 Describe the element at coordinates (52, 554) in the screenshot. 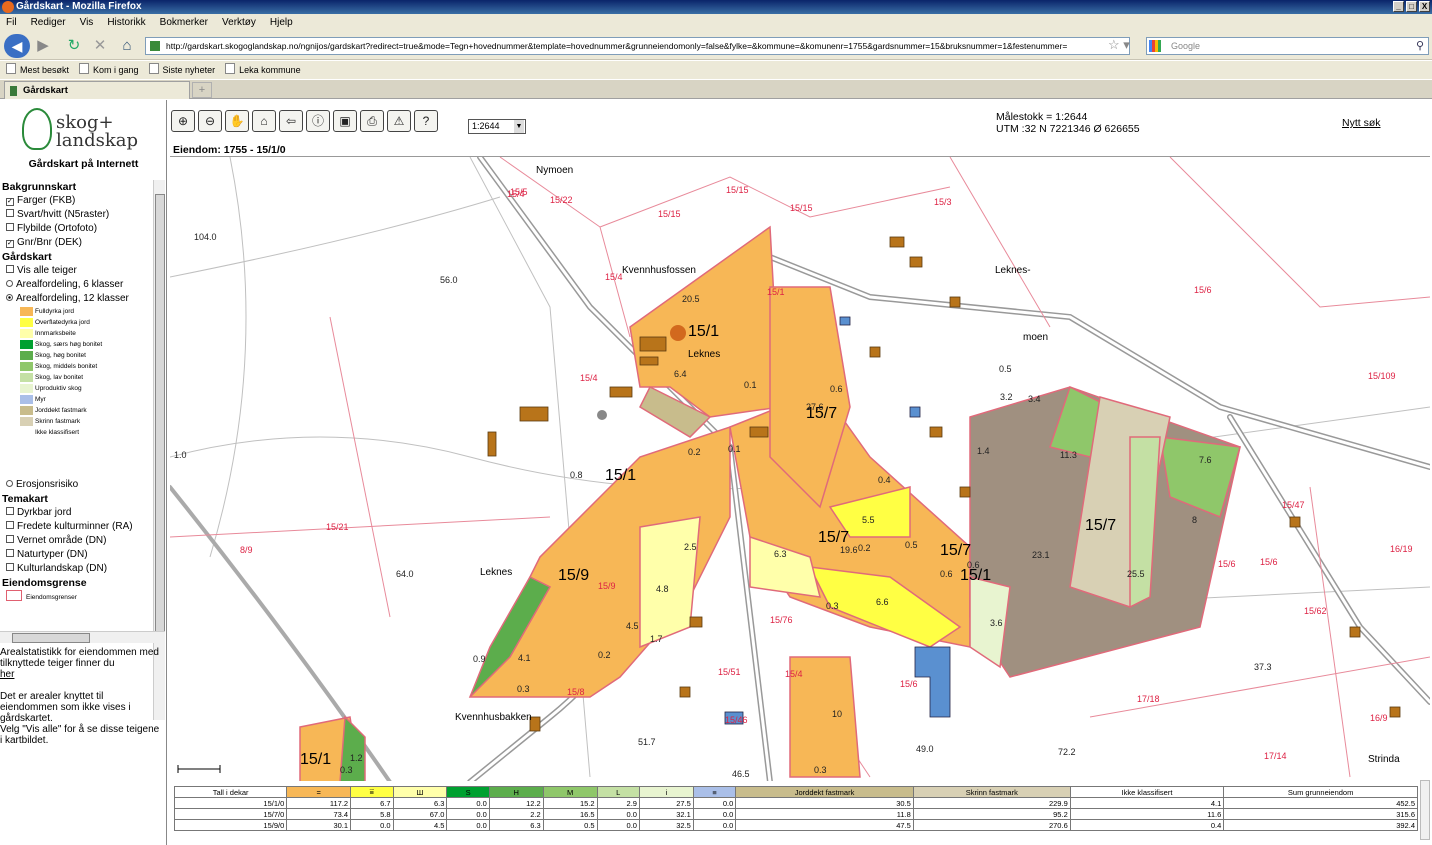

I see `tema-label: Naturtyper (DN)` at that location.